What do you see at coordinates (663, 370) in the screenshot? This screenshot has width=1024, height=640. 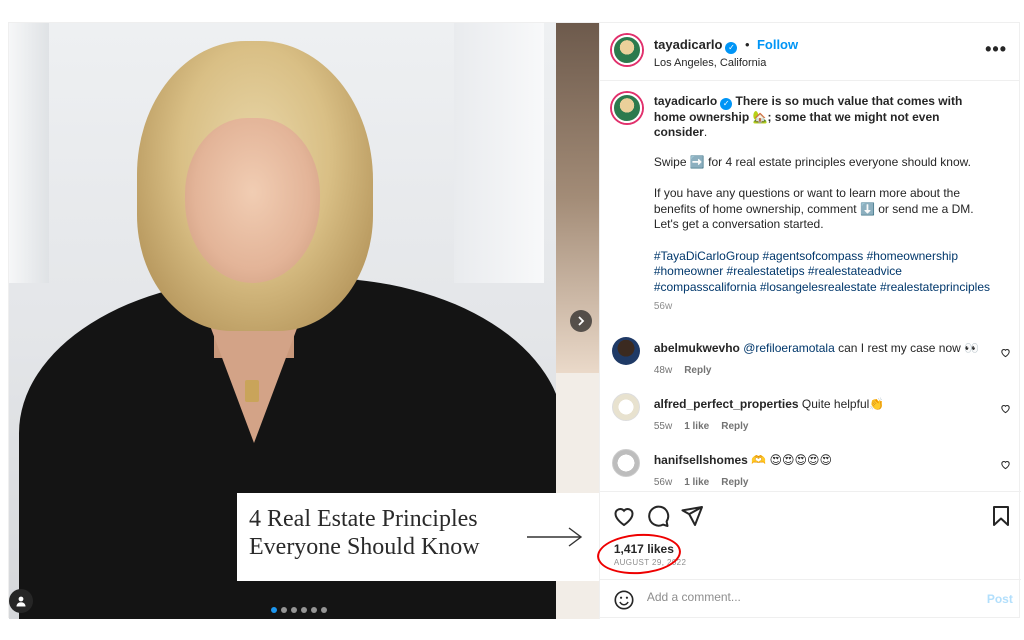 I see `comment-time: 48w` at bounding box center [663, 370].